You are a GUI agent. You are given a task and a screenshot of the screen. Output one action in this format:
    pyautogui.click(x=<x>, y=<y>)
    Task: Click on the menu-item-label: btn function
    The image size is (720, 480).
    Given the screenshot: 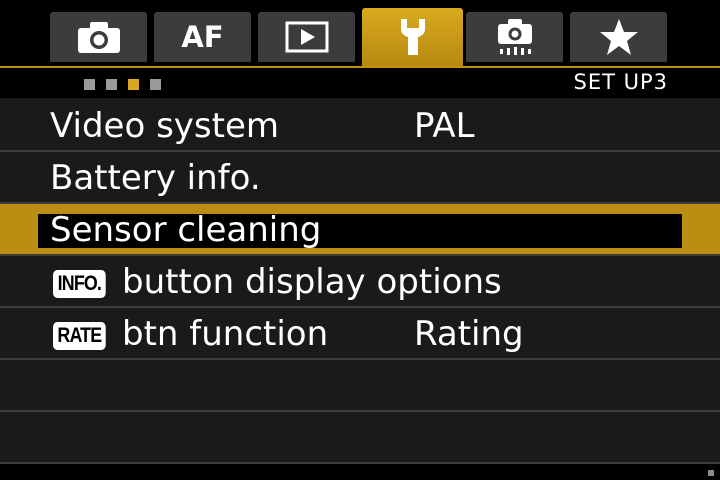 What is the action you would take?
    pyautogui.click(x=225, y=334)
    